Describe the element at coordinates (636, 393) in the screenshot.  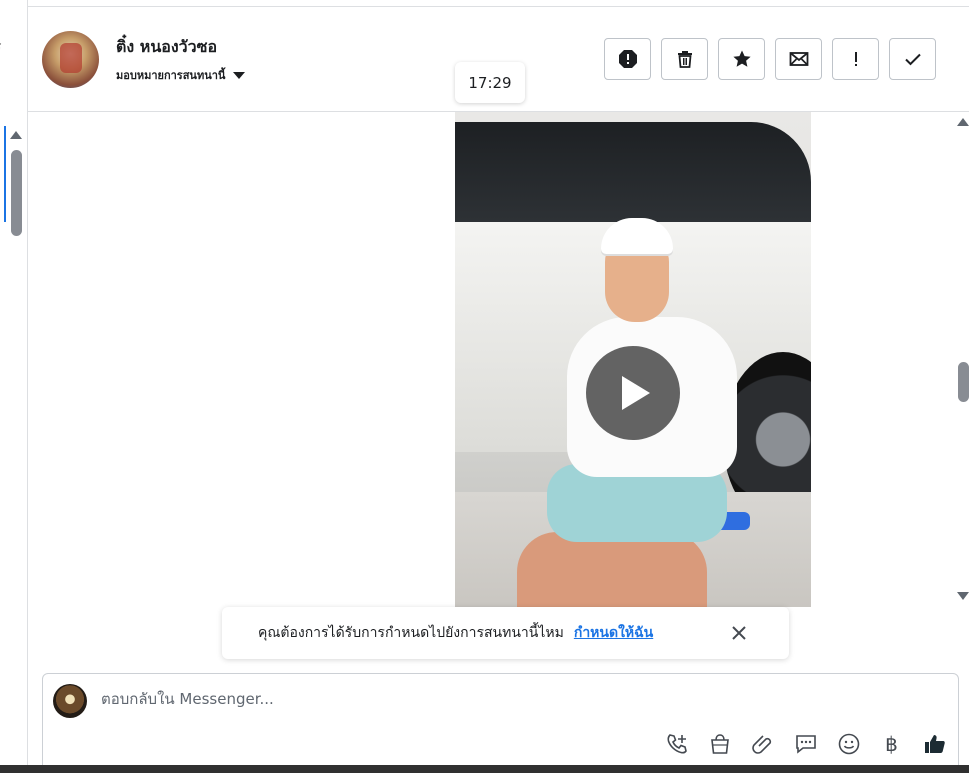
I see `play-icon` at that location.